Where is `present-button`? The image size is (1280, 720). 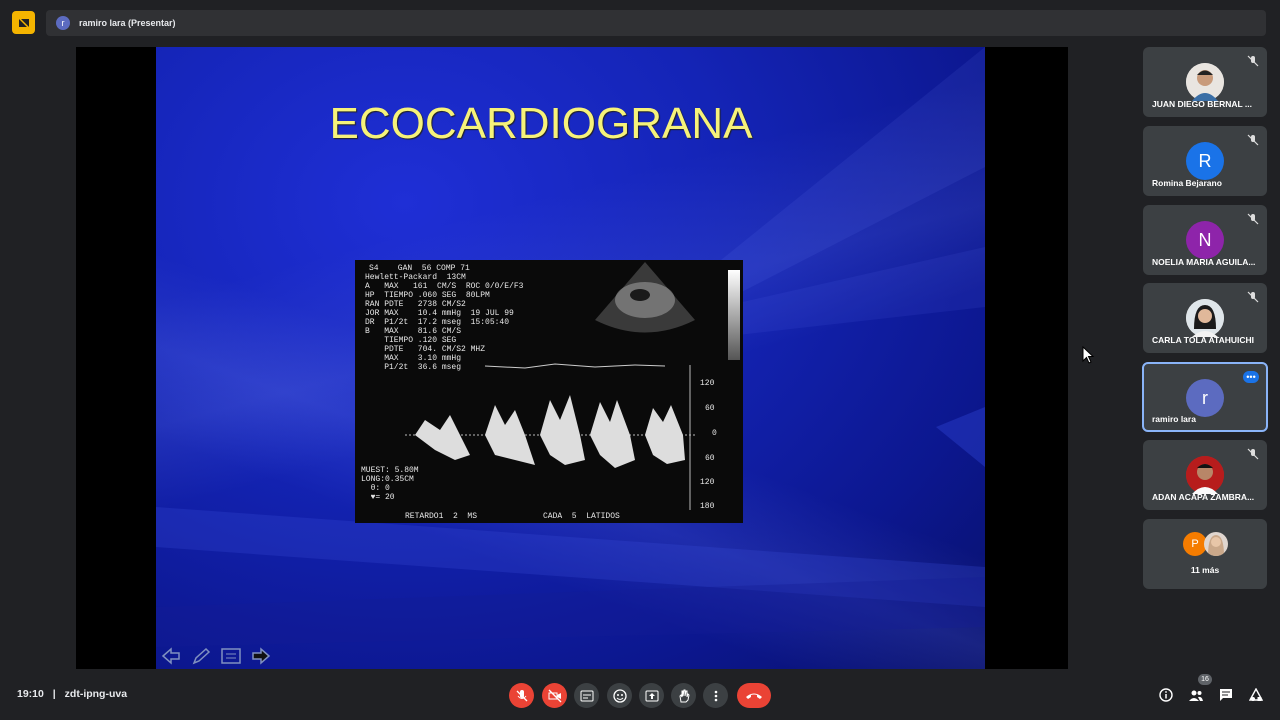 present-button is located at coordinates (651, 695).